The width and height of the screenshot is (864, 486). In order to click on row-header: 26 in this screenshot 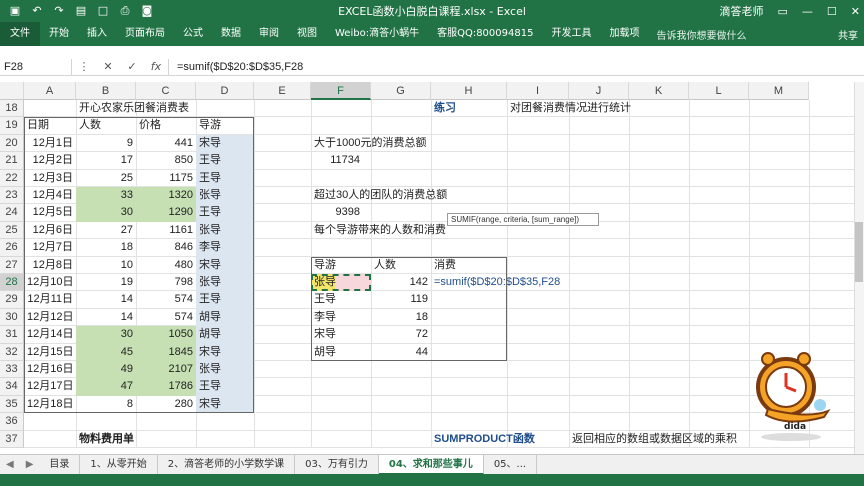, I will do `click(12, 248)`.